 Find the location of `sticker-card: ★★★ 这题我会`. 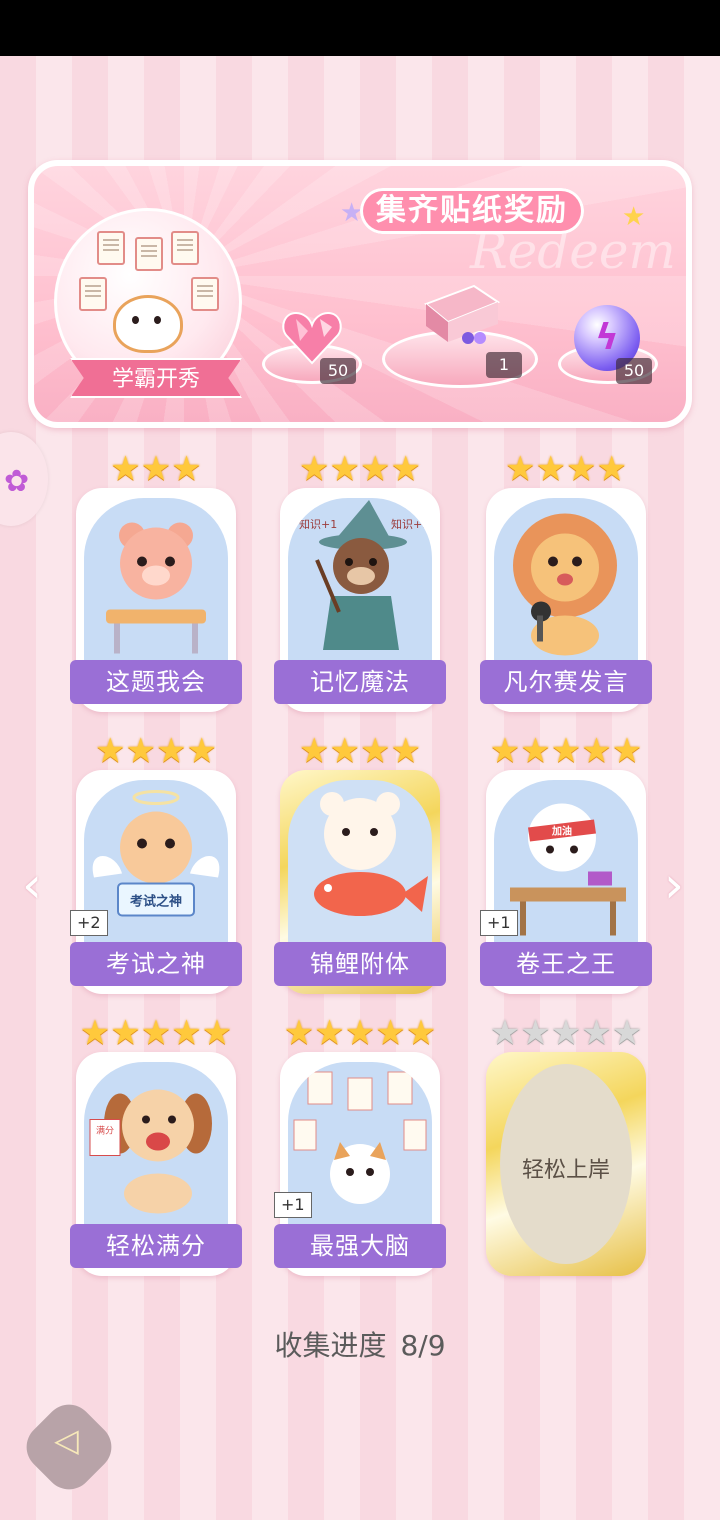

sticker-card: ★★★ 这题我会 is located at coordinates (156, 582).